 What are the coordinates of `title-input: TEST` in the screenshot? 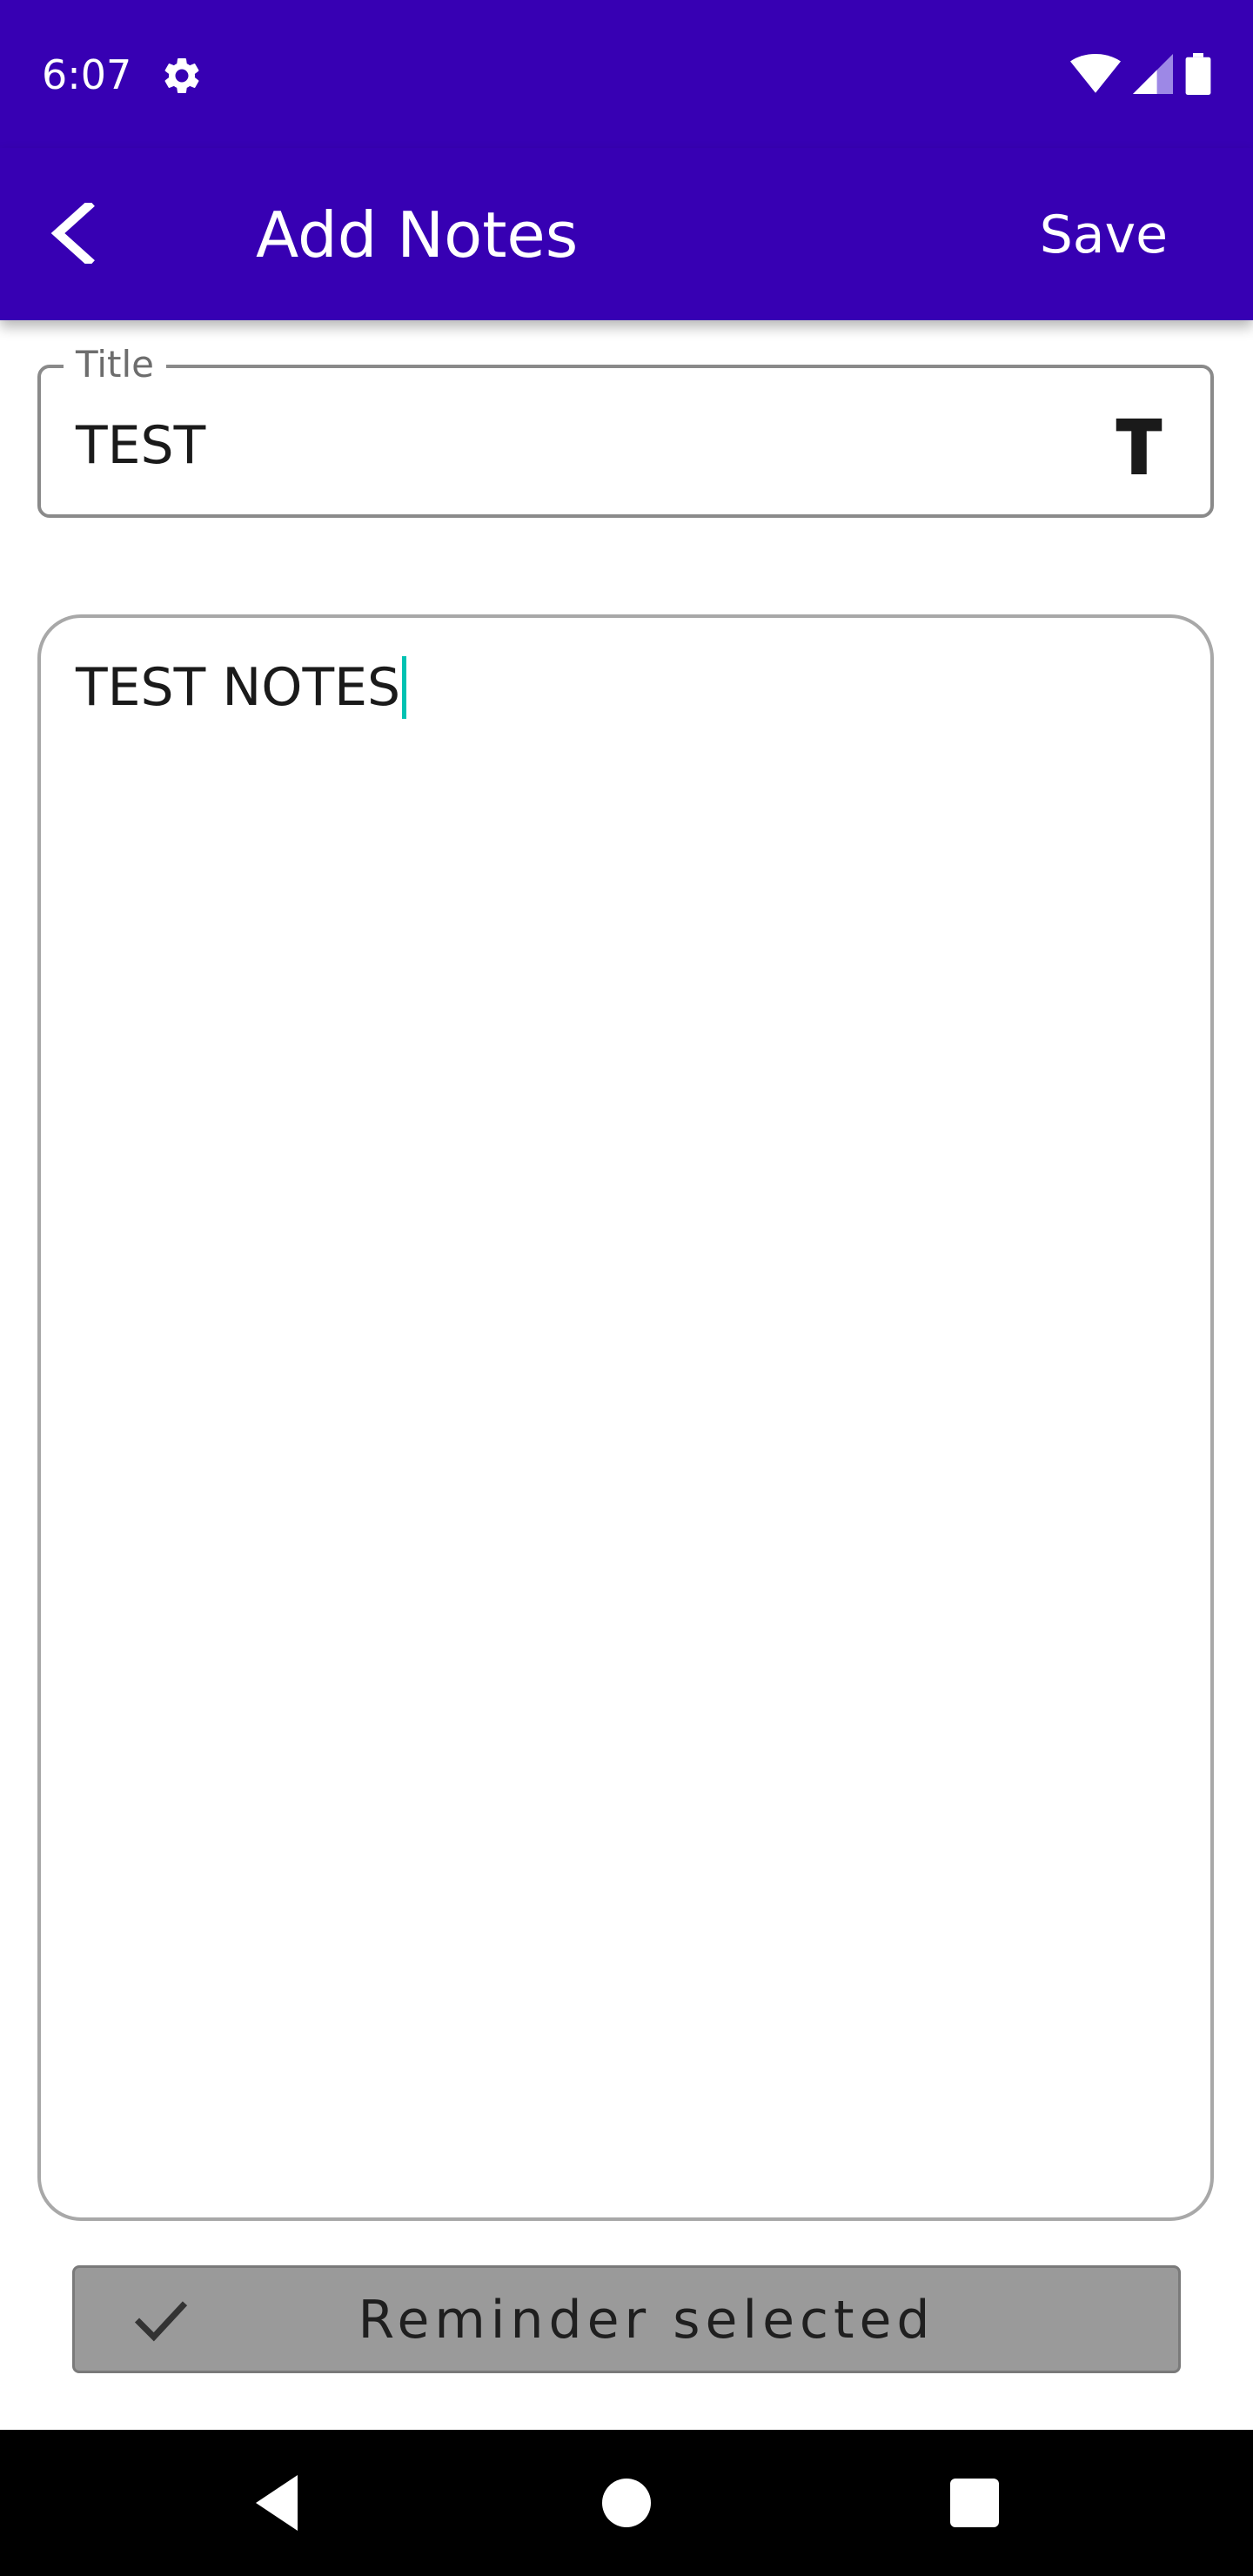 It's located at (140, 445).